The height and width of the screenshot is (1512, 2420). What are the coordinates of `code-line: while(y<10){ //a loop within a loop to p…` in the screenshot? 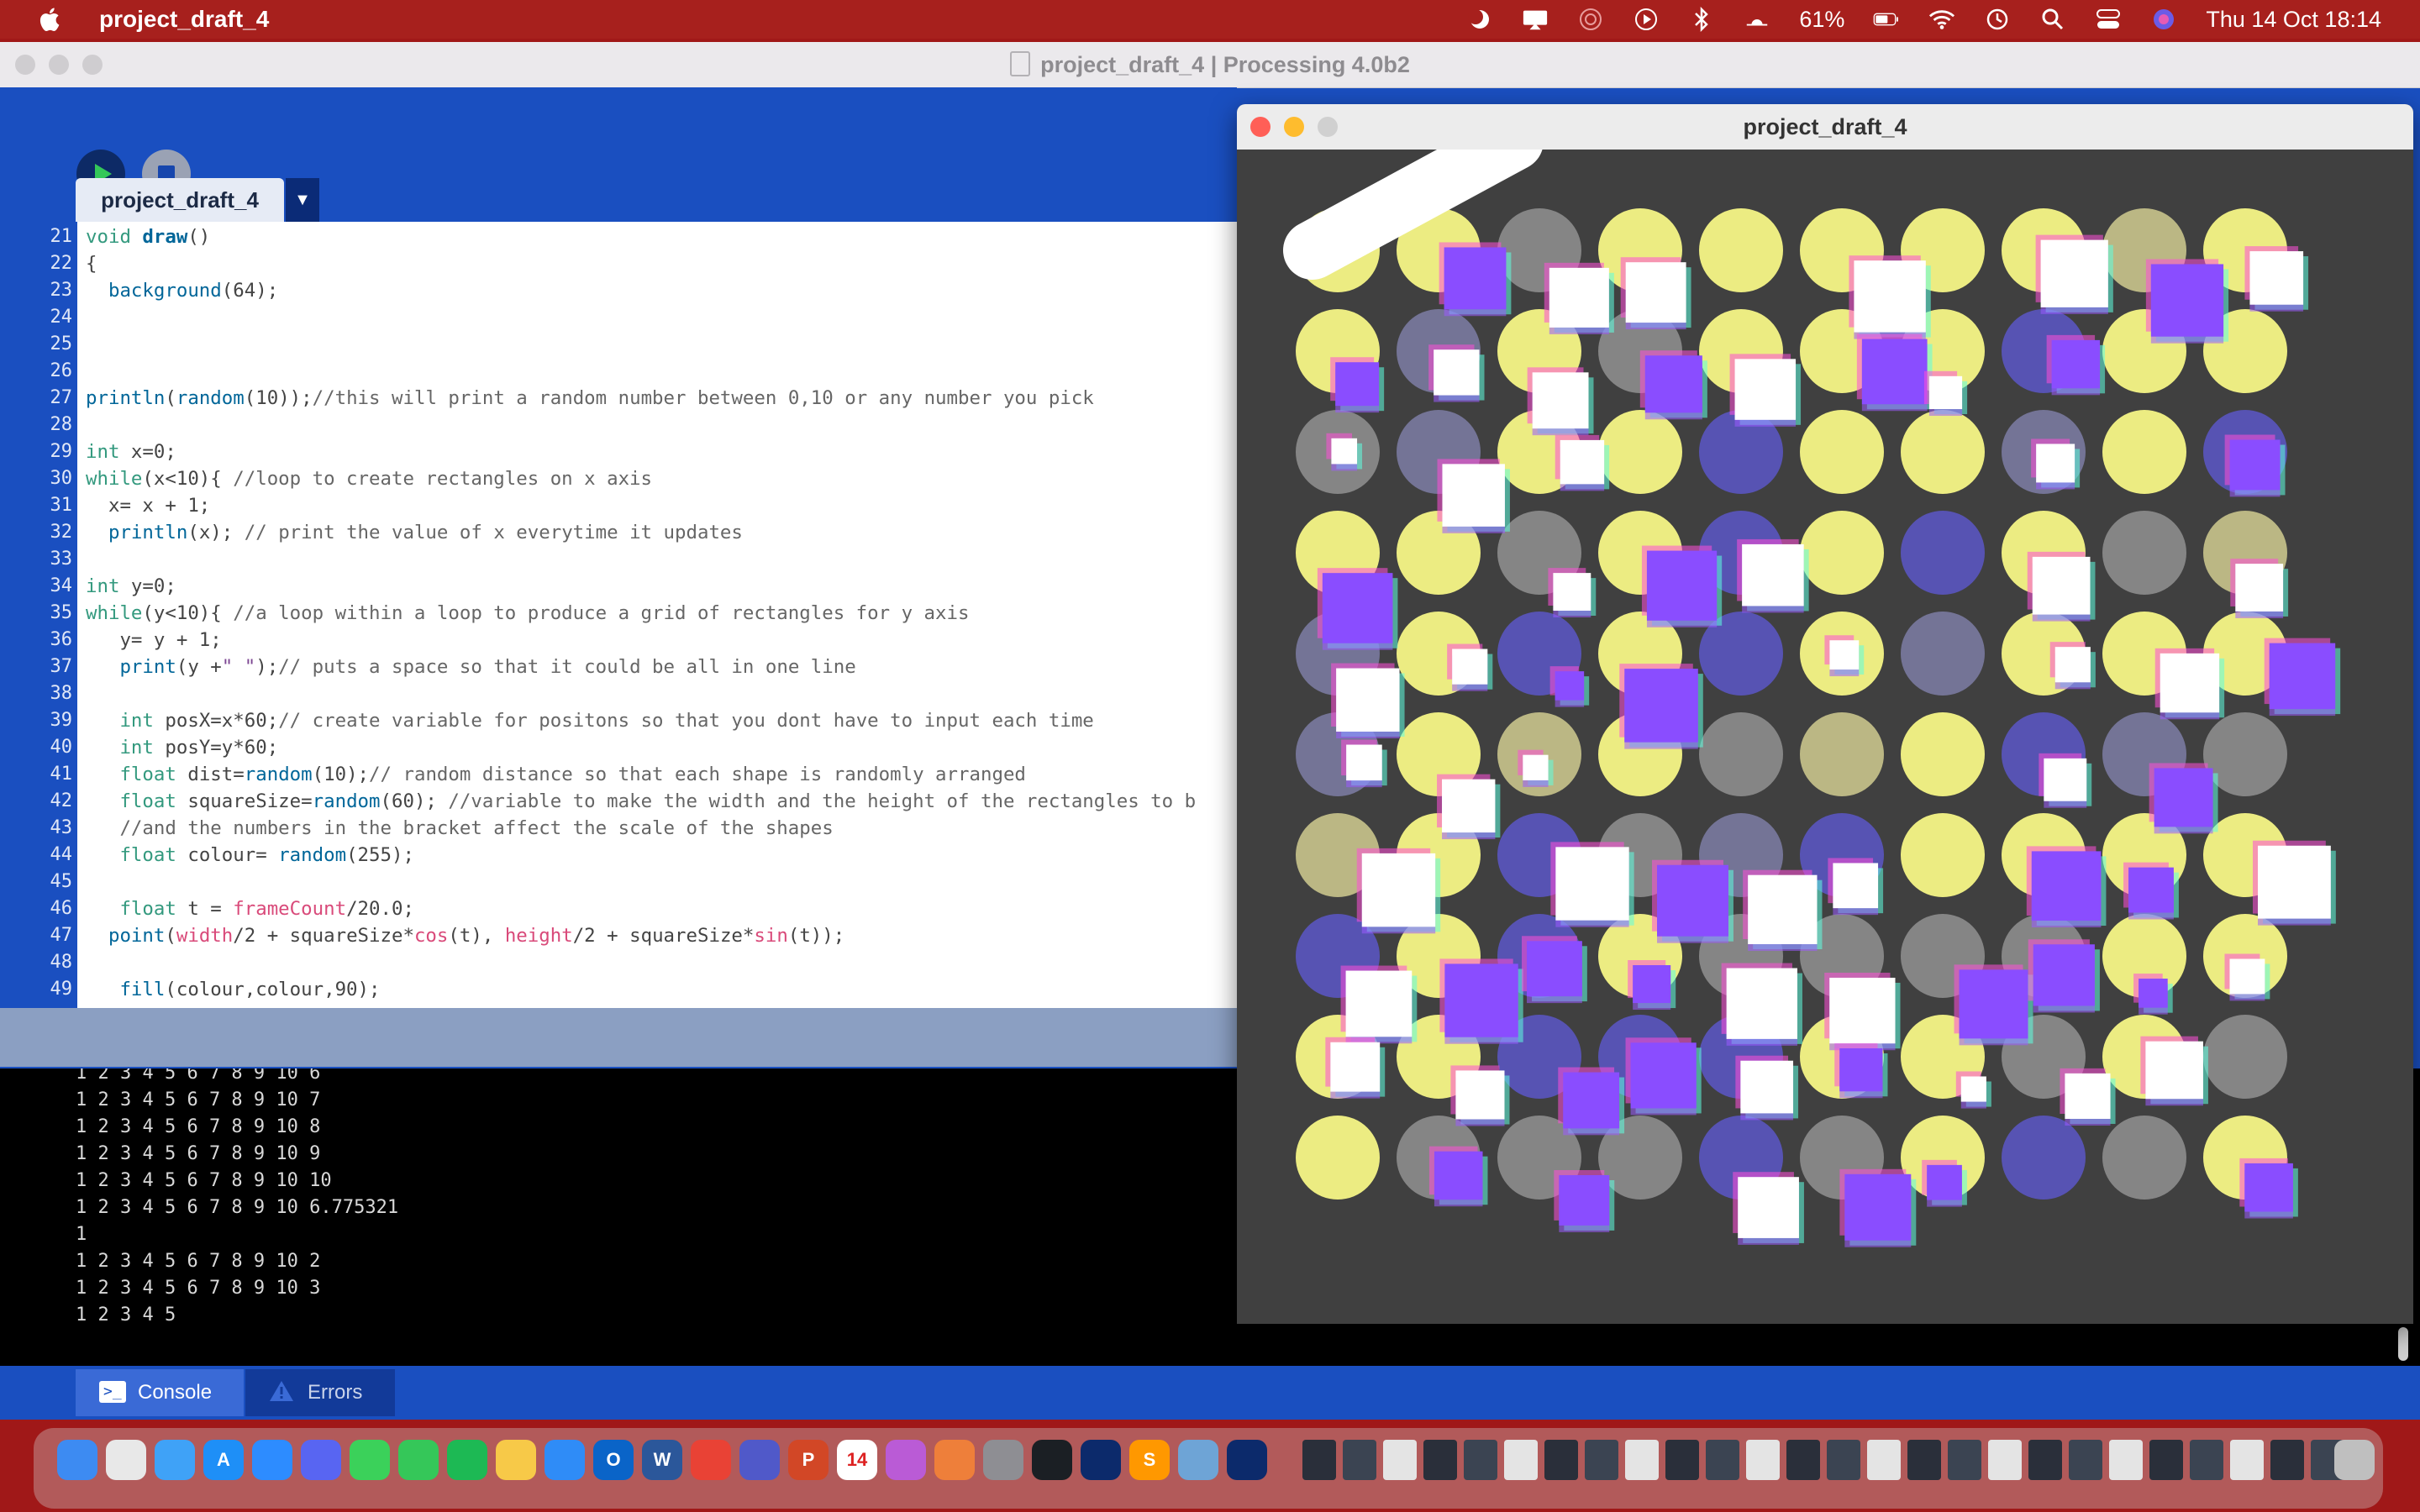 It's located at (527, 613).